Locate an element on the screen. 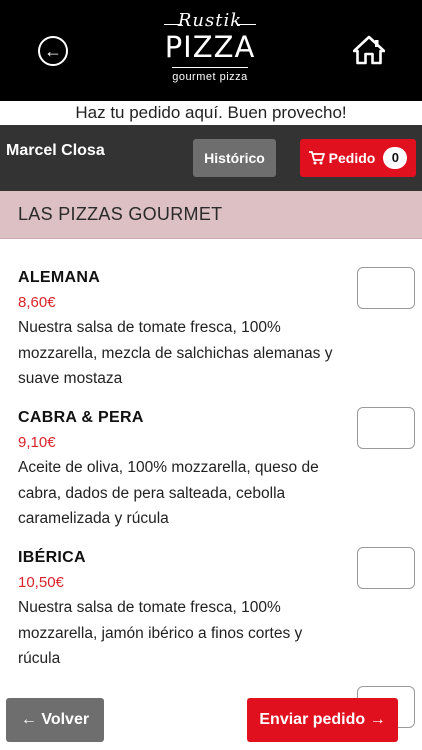  order-button: Pedido 0 is located at coordinates (358, 158).